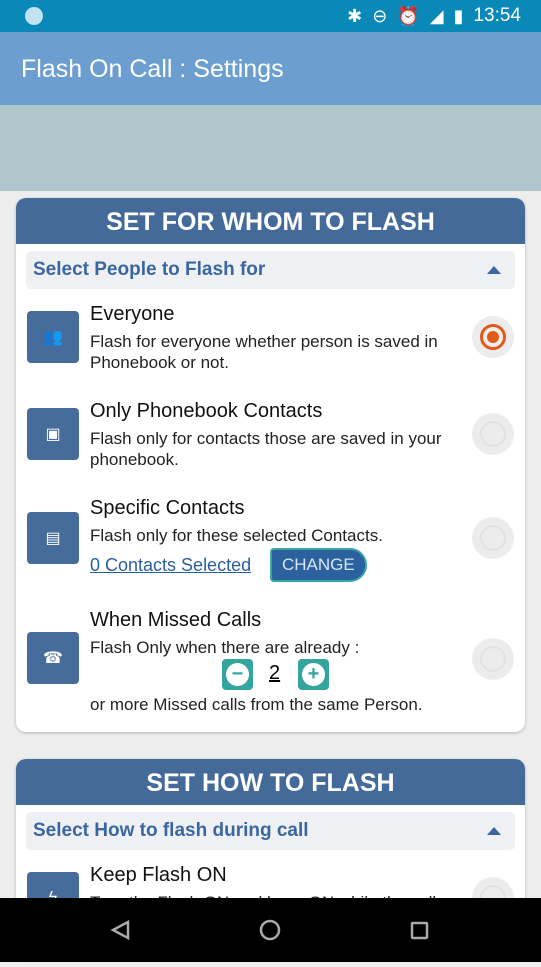 Image resolution: width=541 pixels, height=967 pixels. What do you see at coordinates (270, 221) in the screenshot?
I see `card-header: SET FOR WHOM TO FLASH` at bounding box center [270, 221].